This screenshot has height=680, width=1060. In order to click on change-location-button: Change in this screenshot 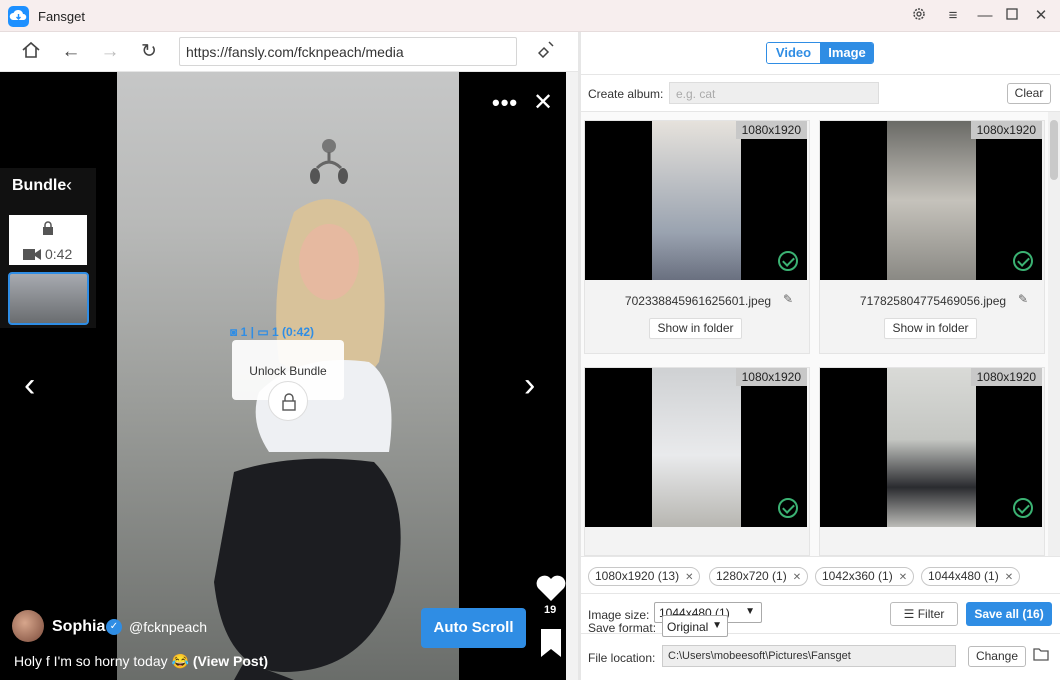, I will do `click(997, 656)`.